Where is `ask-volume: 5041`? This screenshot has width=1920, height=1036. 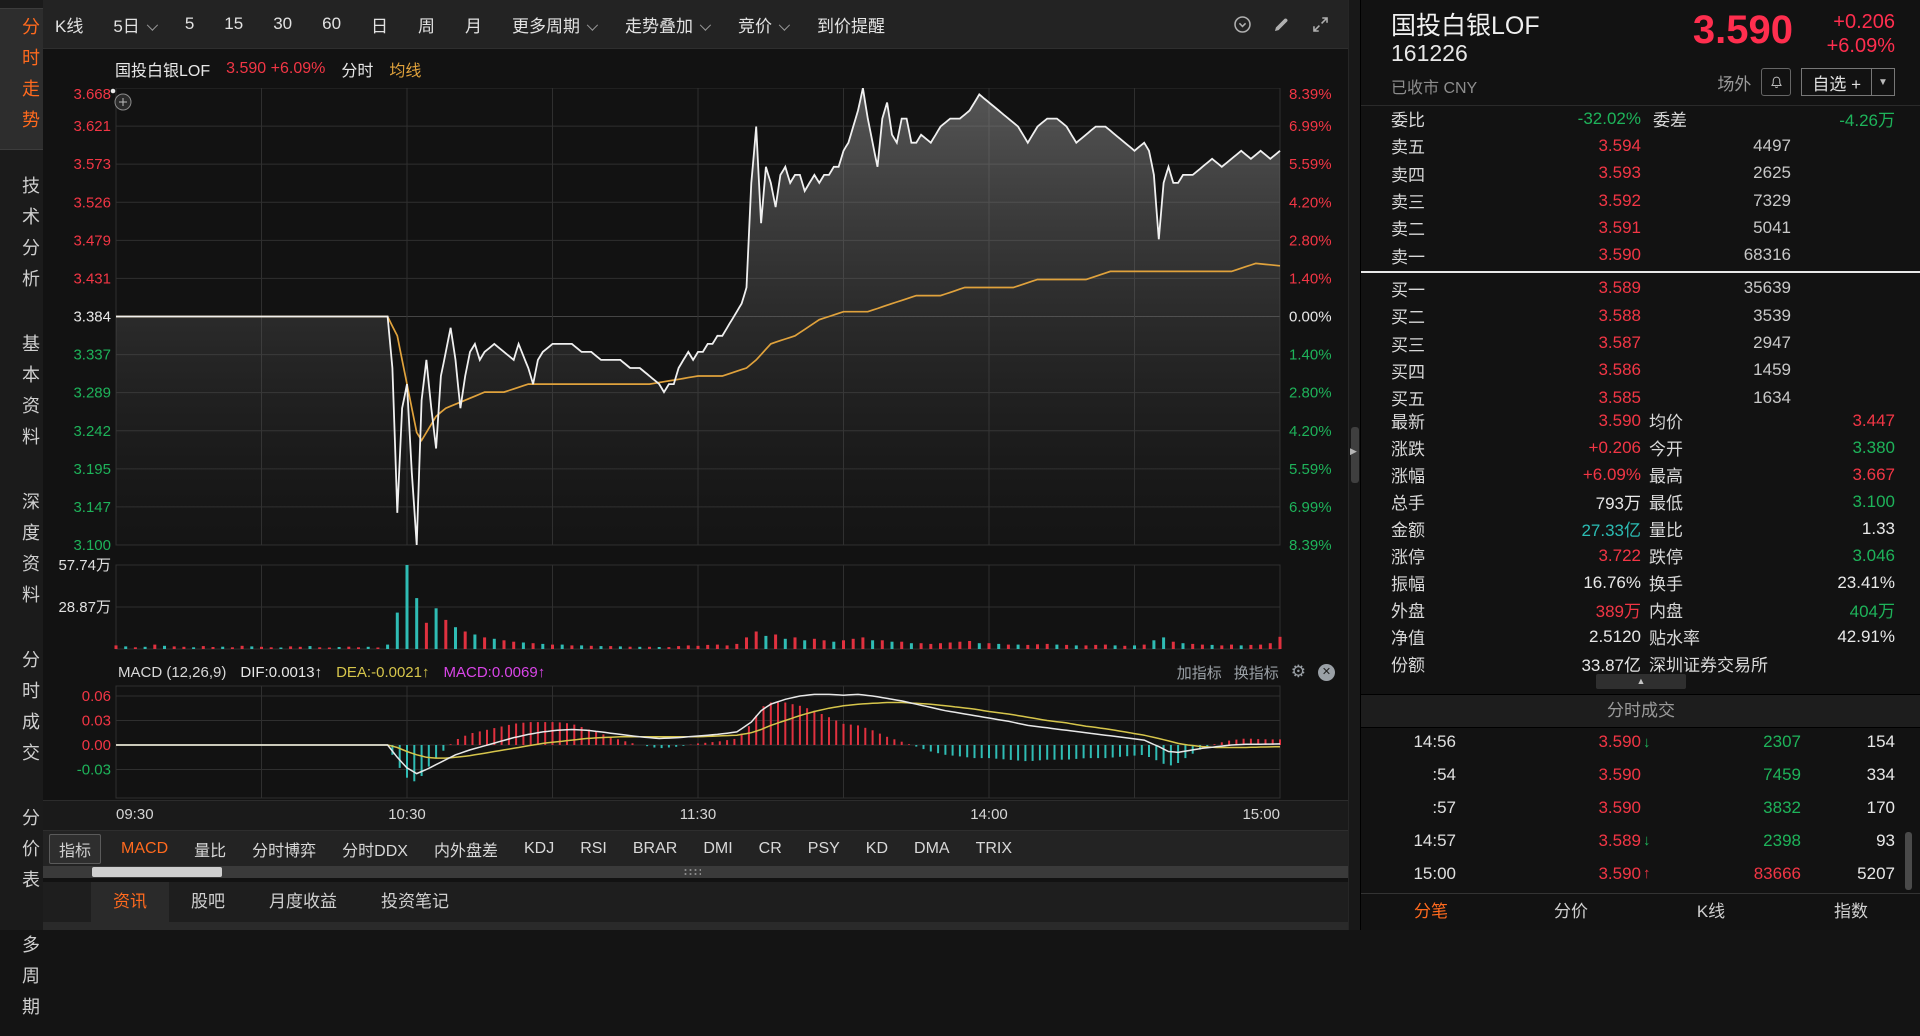
ask-volume: 5041 is located at coordinates (1721, 228).